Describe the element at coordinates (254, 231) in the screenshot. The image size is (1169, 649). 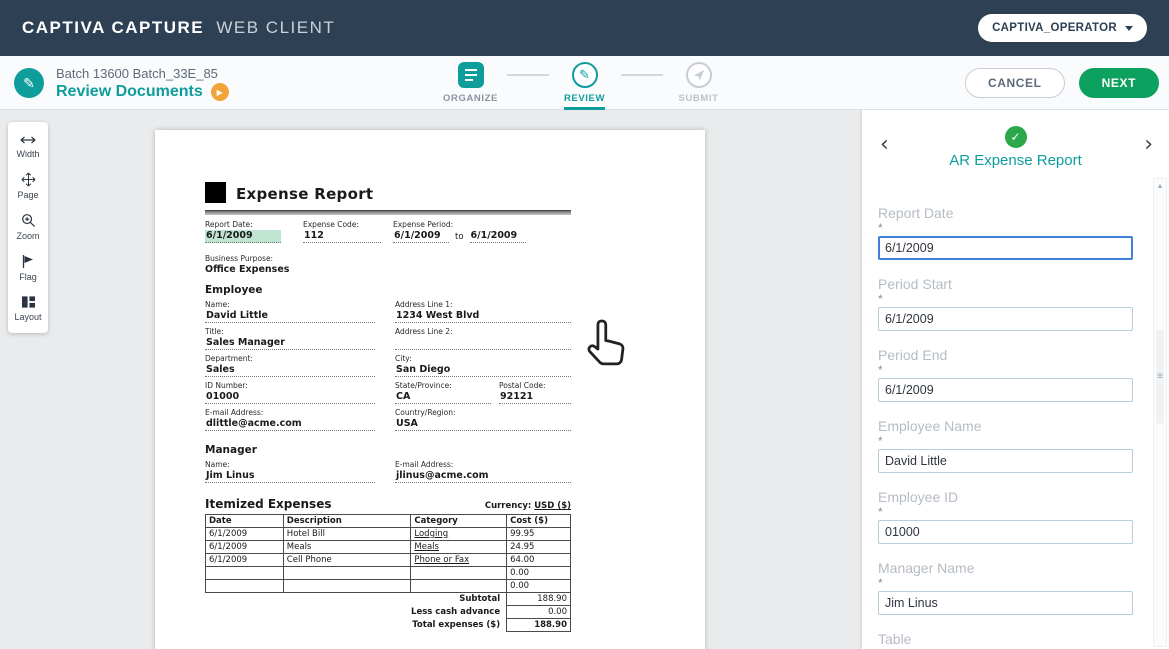
I see `report-date-field: Report Date: 6/1/2009` at that location.